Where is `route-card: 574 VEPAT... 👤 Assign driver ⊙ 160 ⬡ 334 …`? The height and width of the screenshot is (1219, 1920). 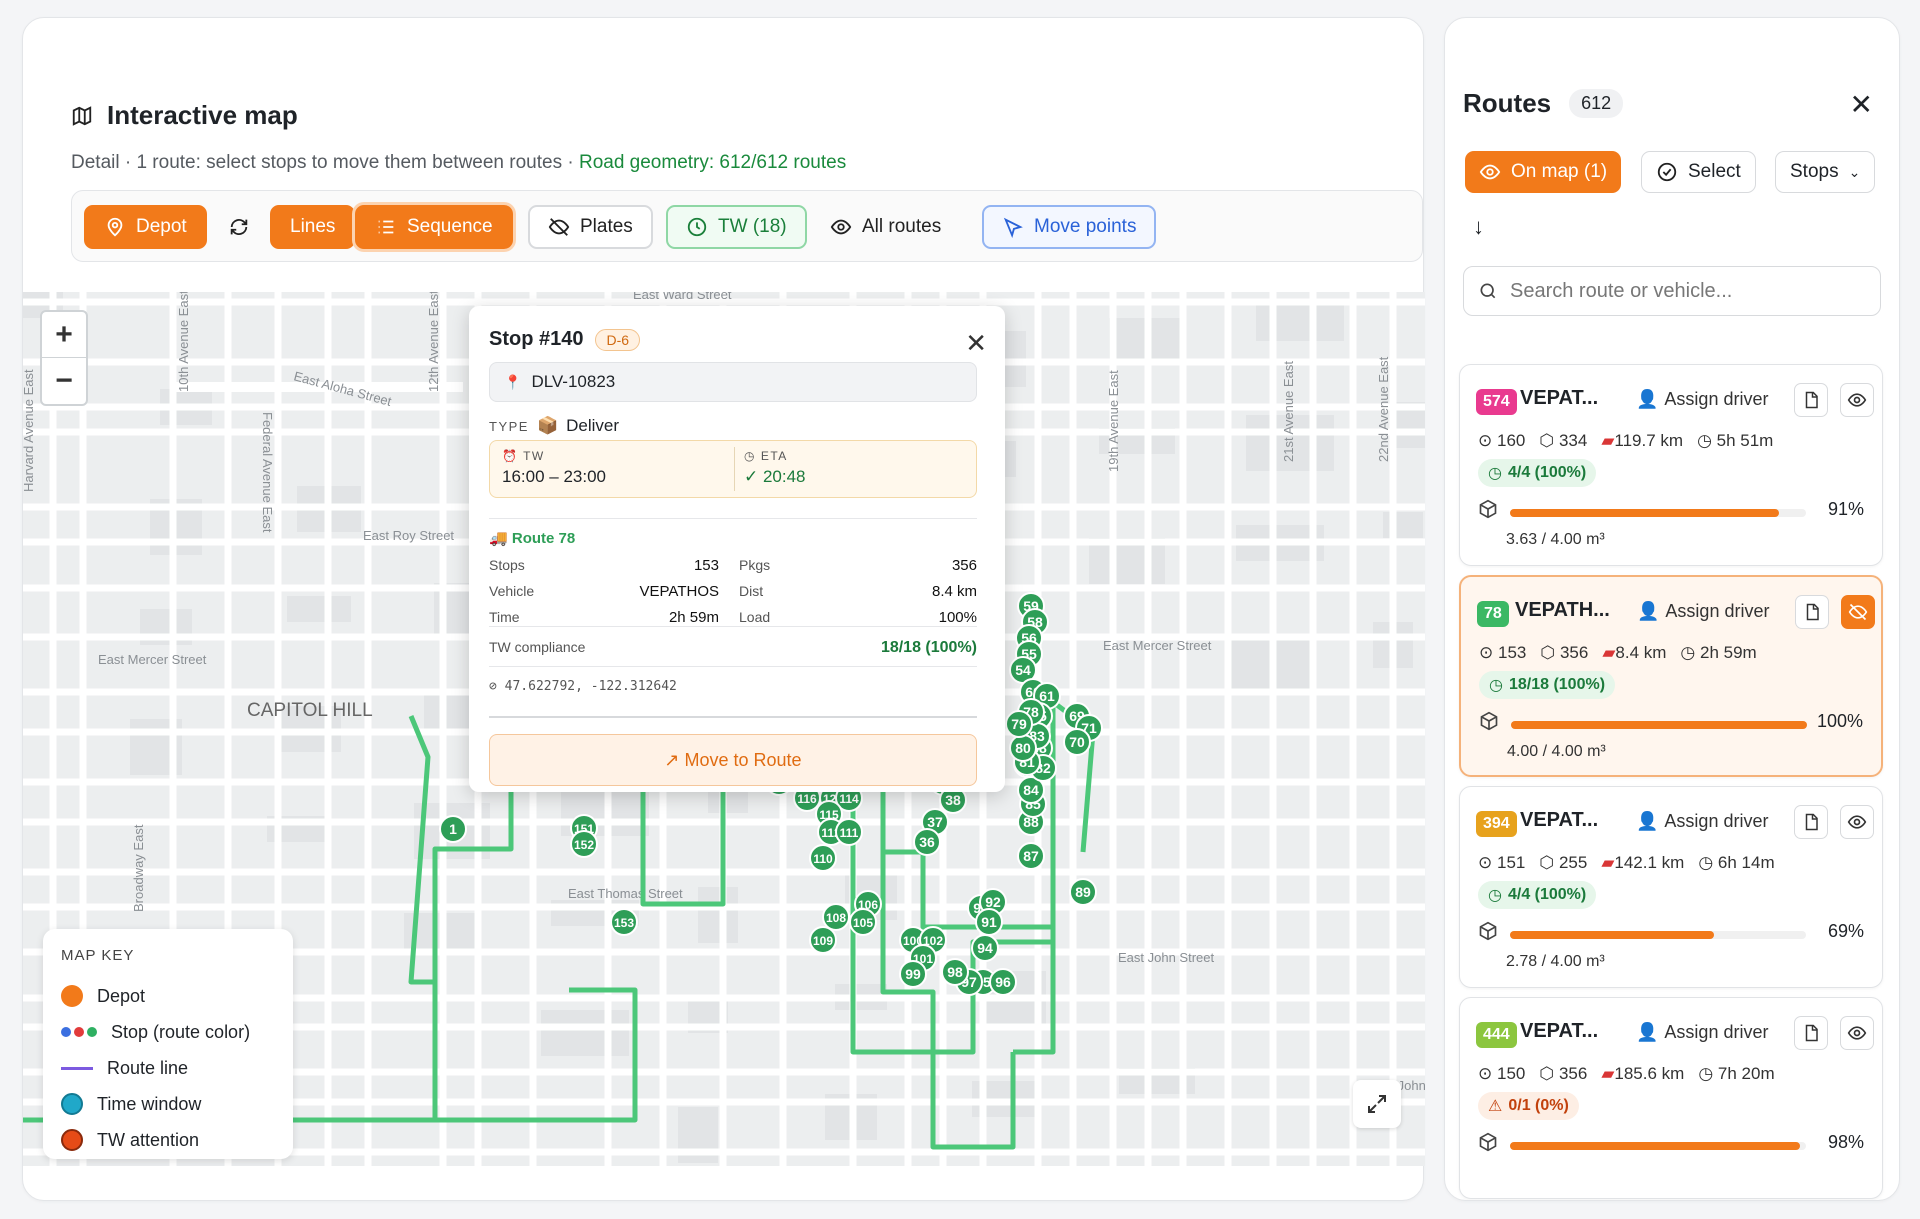 route-card: 574 VEPAT... 👤 Assign driver ⊙ 160 ⬡ 334 … is located at coordinates (1671, 465).